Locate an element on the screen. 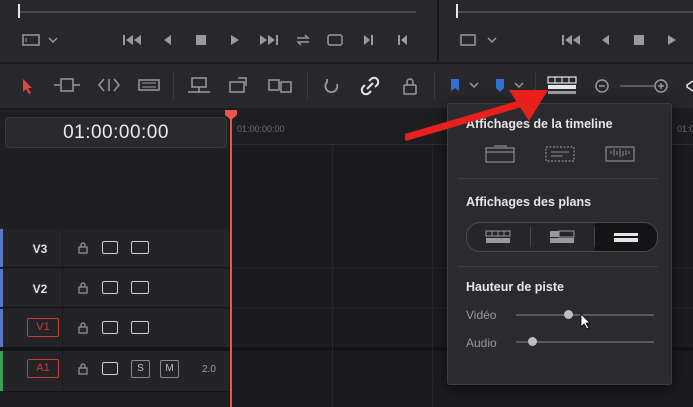  video-slider-label: Vidéo is located at coordinates (481, 315).